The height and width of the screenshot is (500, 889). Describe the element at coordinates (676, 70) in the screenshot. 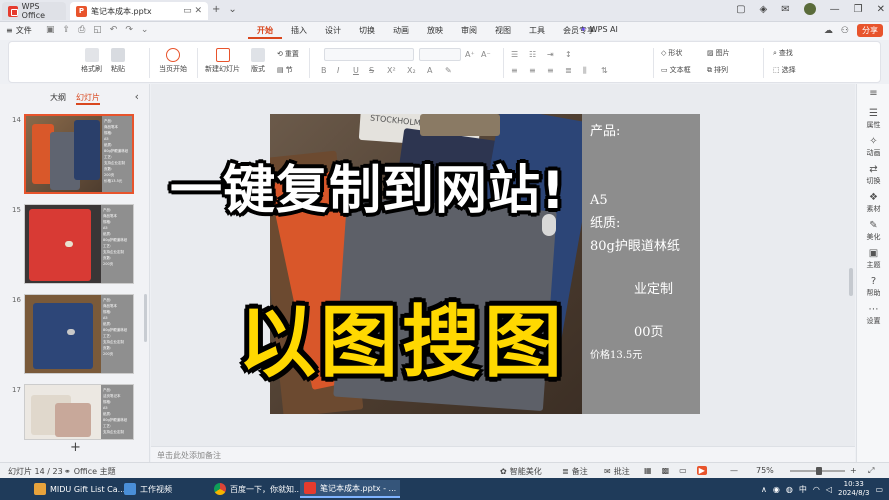

I see `textbox-button: ▭ 文本框` at that location.